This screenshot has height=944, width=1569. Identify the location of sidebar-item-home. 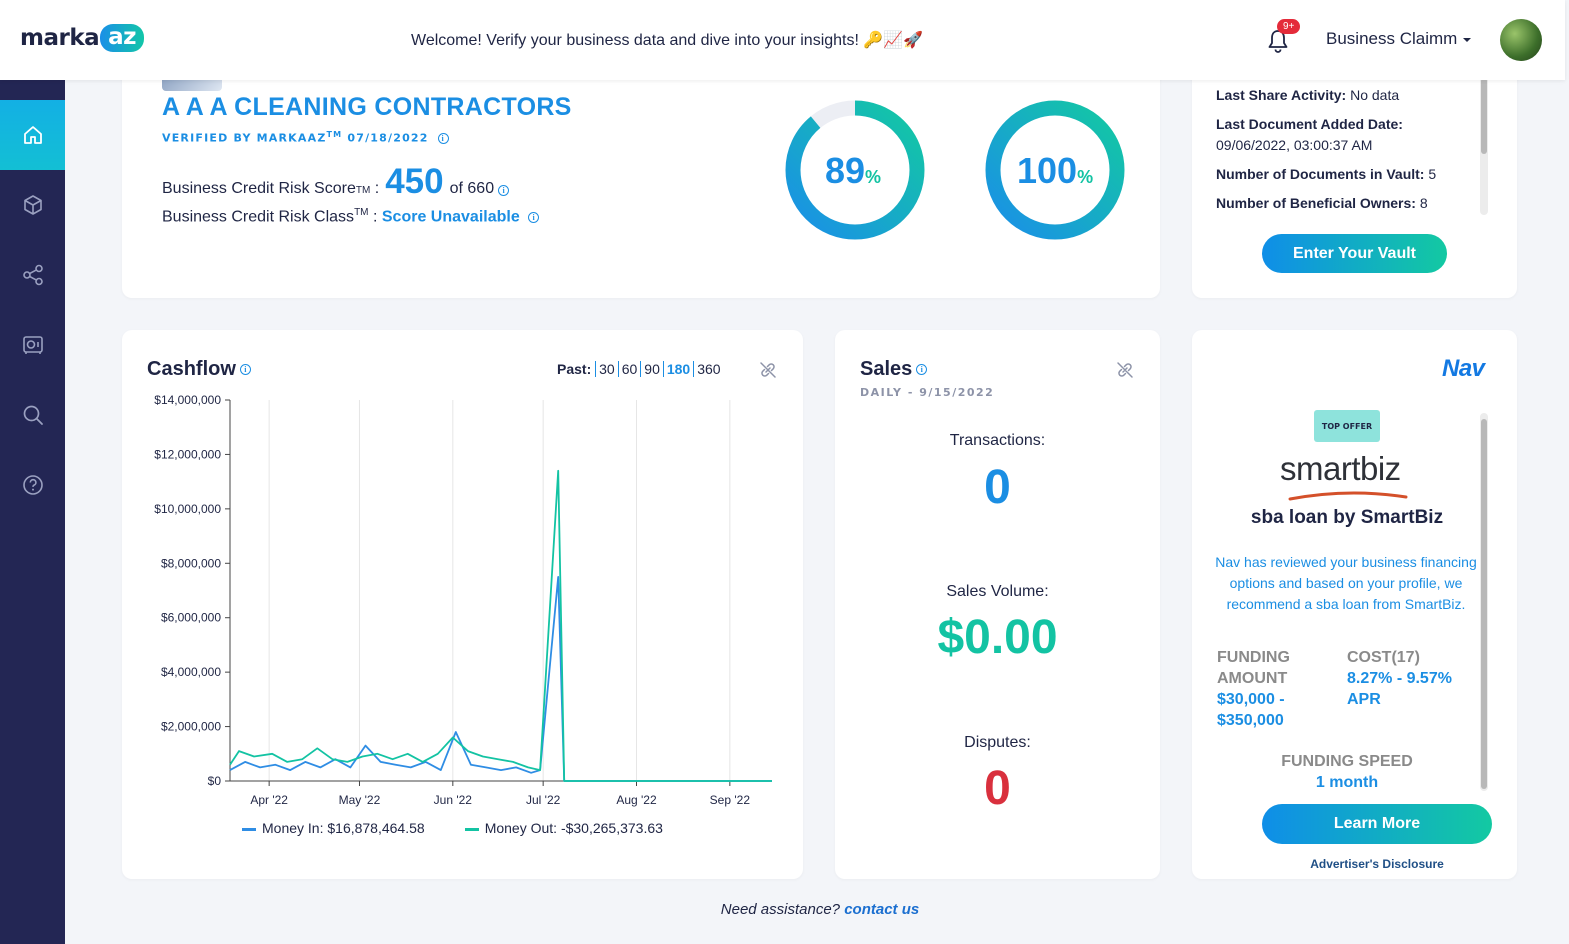
(32, 135).